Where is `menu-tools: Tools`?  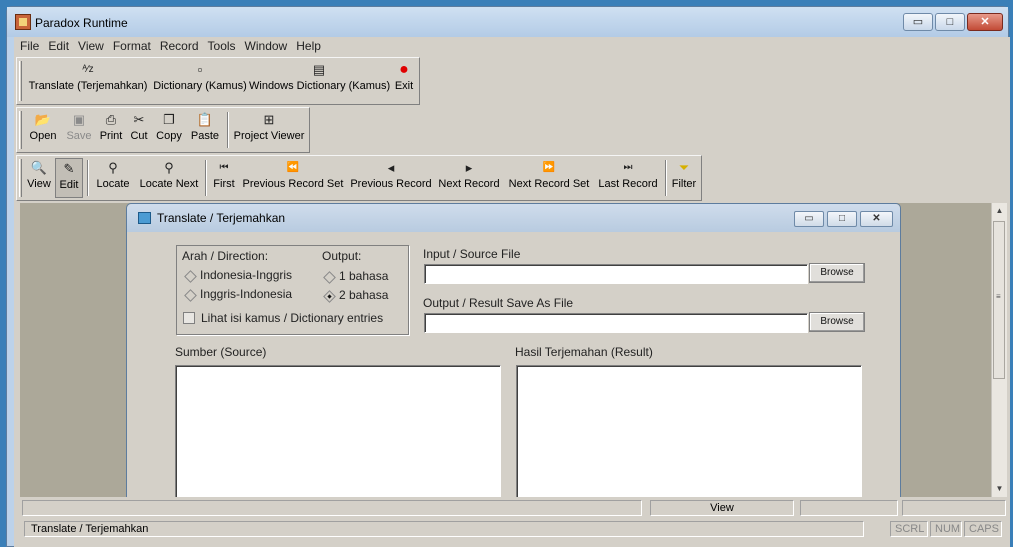 menu-tools: Tools is located at coordinates (222, 46).